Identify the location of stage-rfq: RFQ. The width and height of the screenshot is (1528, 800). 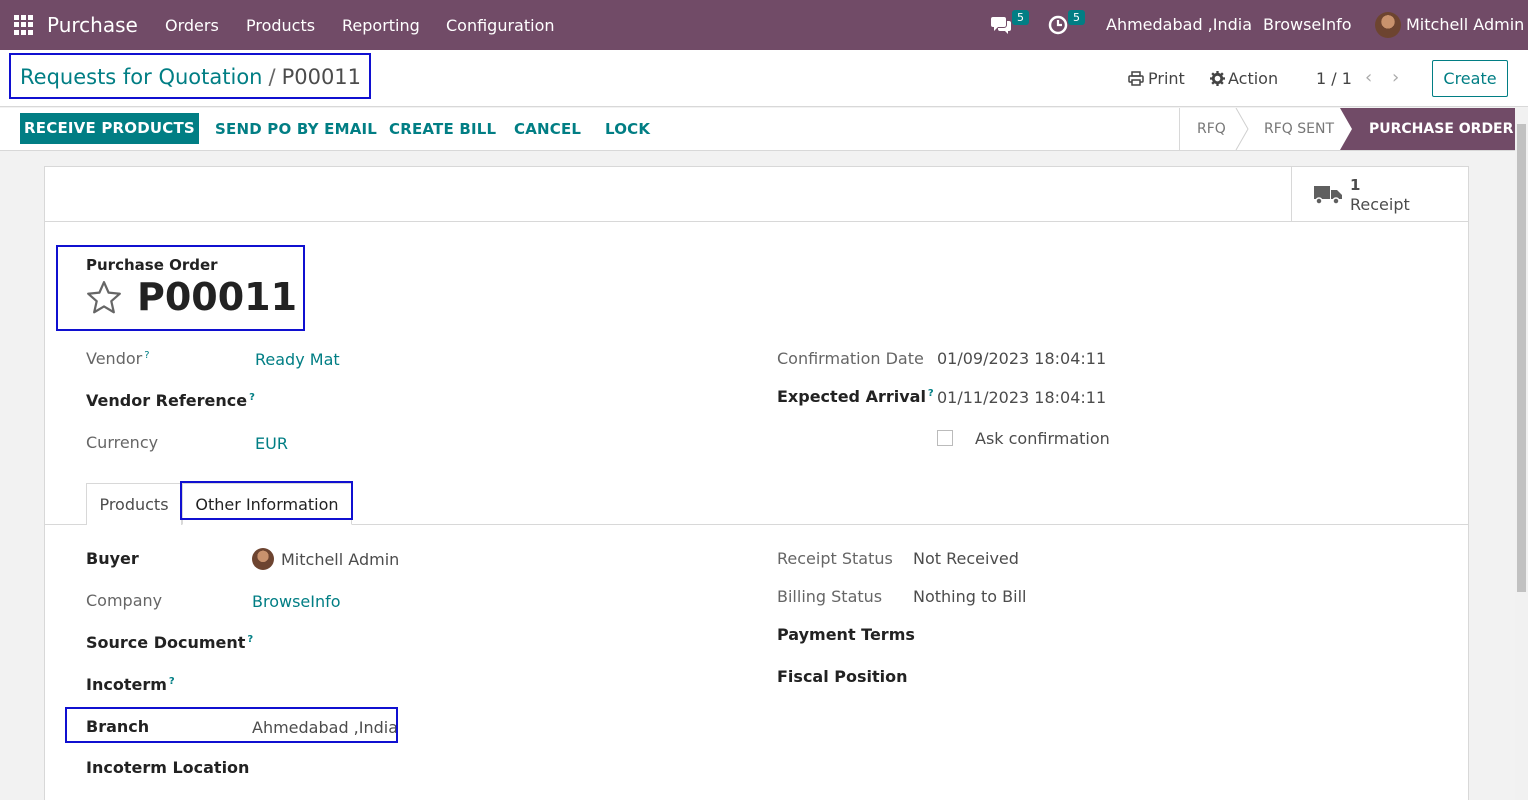
(1211, 129).